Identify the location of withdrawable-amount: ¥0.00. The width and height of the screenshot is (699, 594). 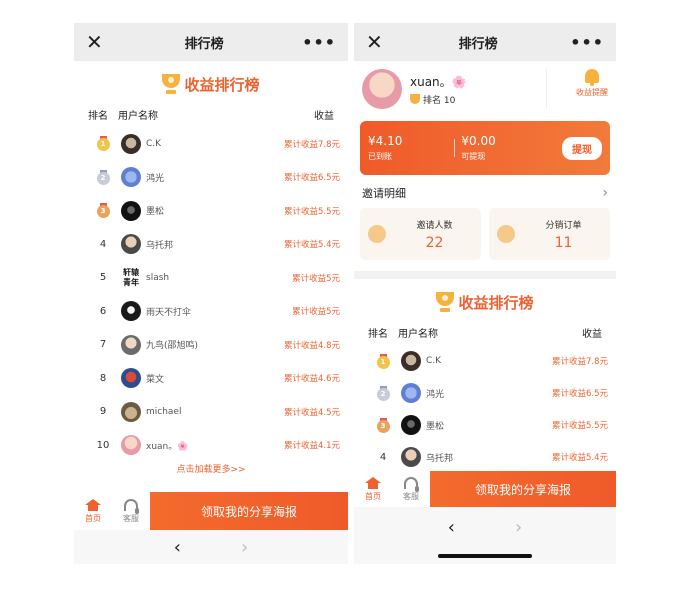
(478, 141).